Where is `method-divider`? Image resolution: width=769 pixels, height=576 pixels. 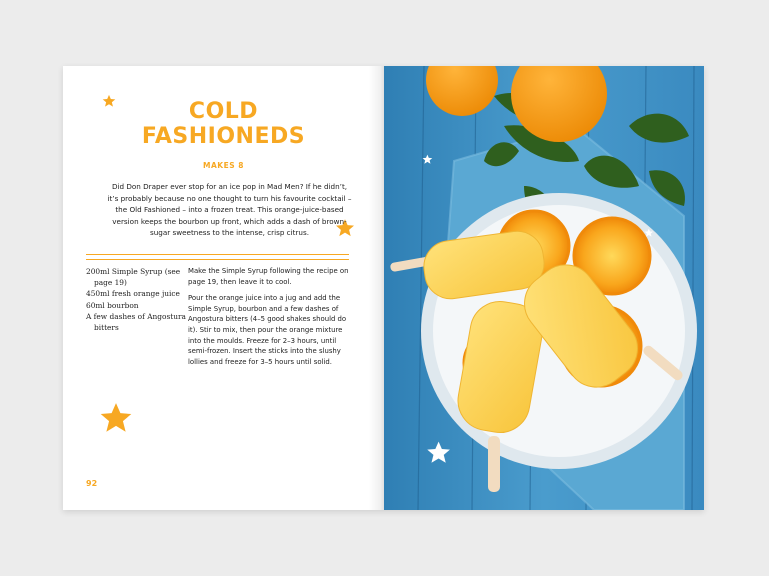
method-divider is located at coordinates (268, 257).